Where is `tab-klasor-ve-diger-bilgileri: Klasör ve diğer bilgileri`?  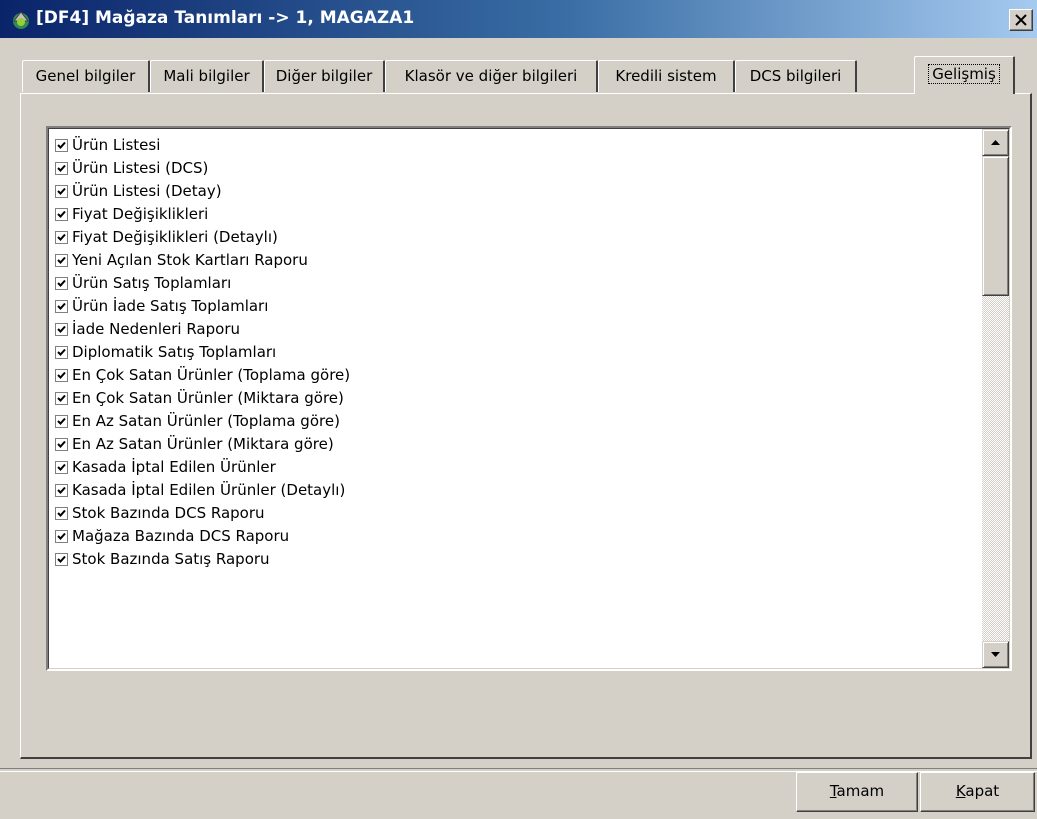 tab-klasor-ve-diger-bilgileri: Klasör ve diğer bilgileri is located at coordinates (491, 76).